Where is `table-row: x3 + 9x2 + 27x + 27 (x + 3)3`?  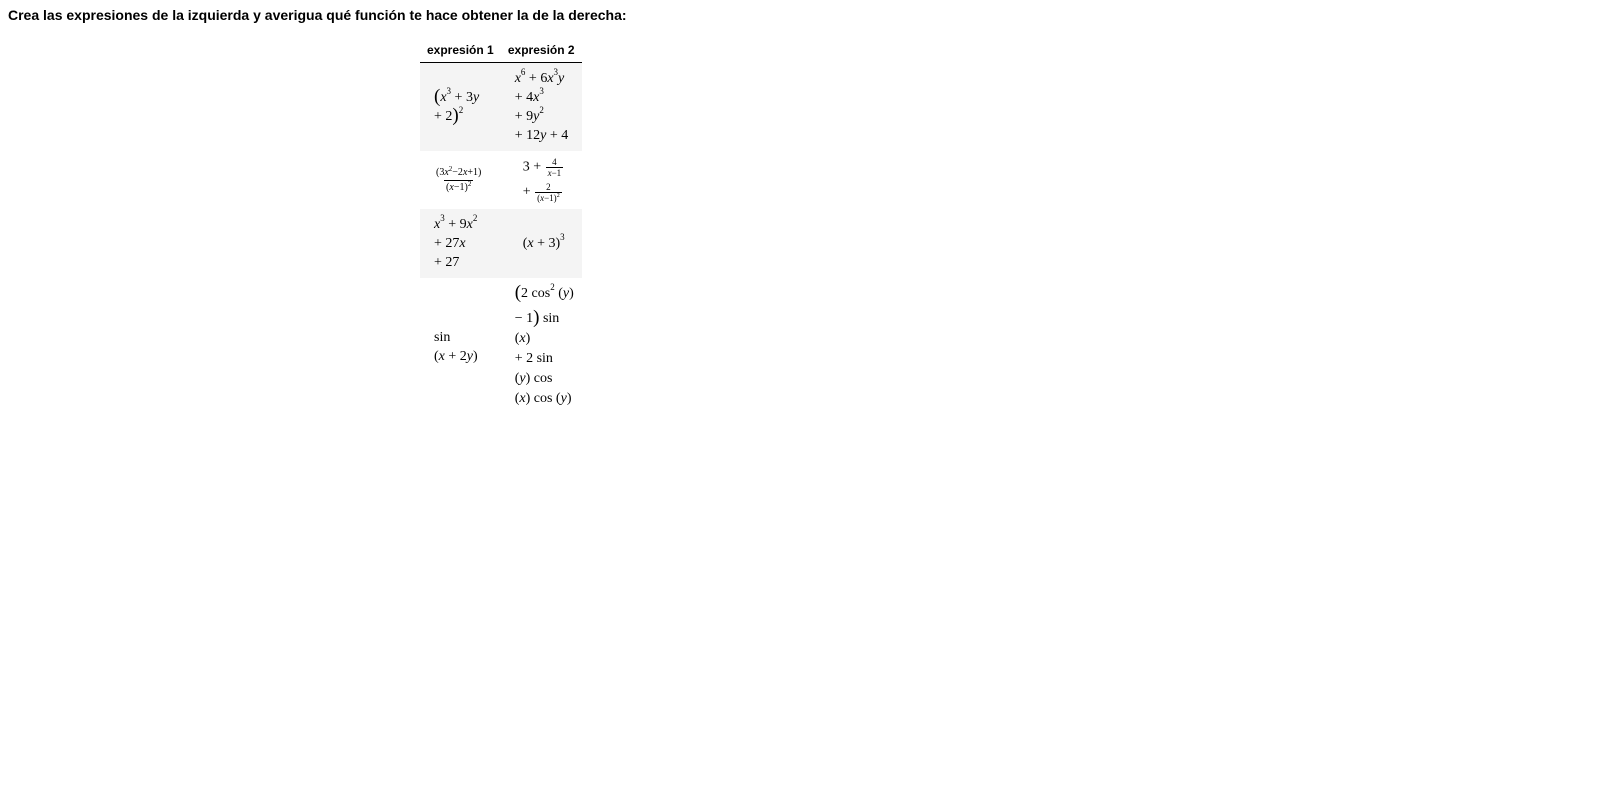
table-row: x3 + 9x2 + 27x + 27 (x + 3)3 is located at coordinates (501, 243).